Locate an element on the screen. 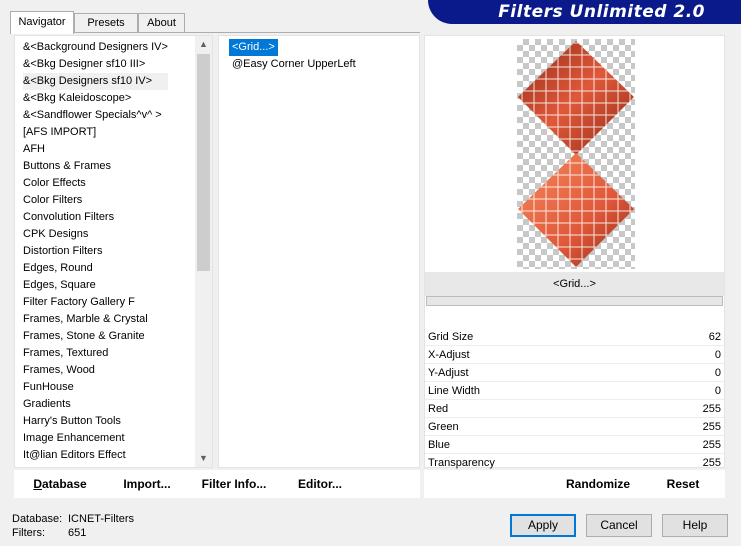 The height and width of the screenshot is (546, 741). tab-about: About is located at coordinates (161, 23).